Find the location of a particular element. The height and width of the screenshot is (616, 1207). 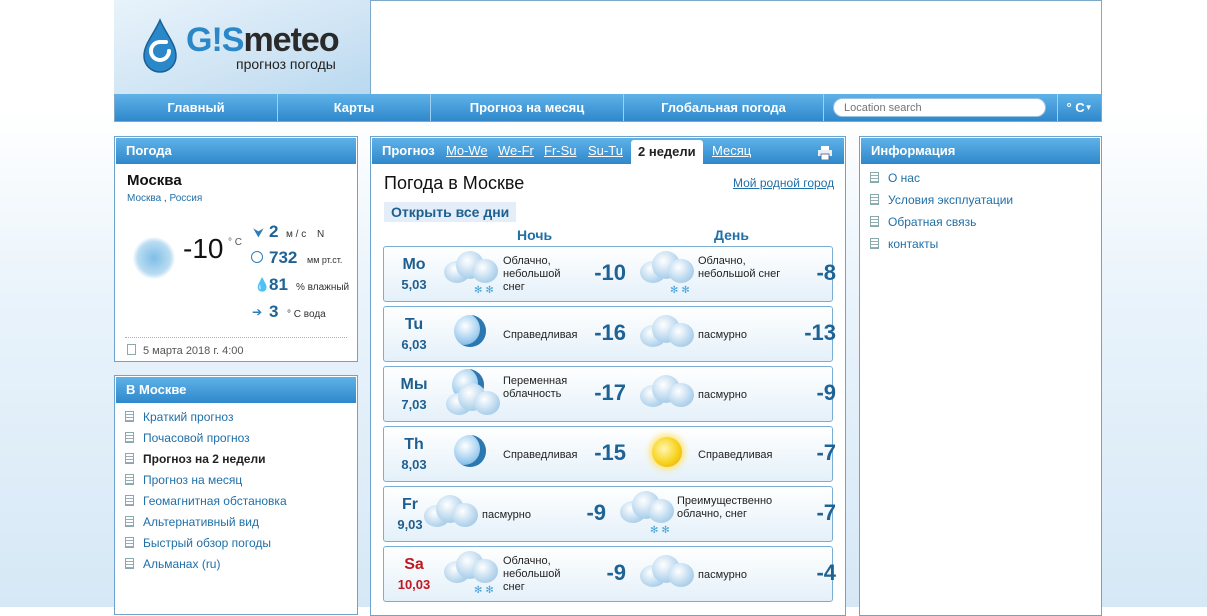

tab-su-tu: Su-Tu is located at coordinates (605, 151).